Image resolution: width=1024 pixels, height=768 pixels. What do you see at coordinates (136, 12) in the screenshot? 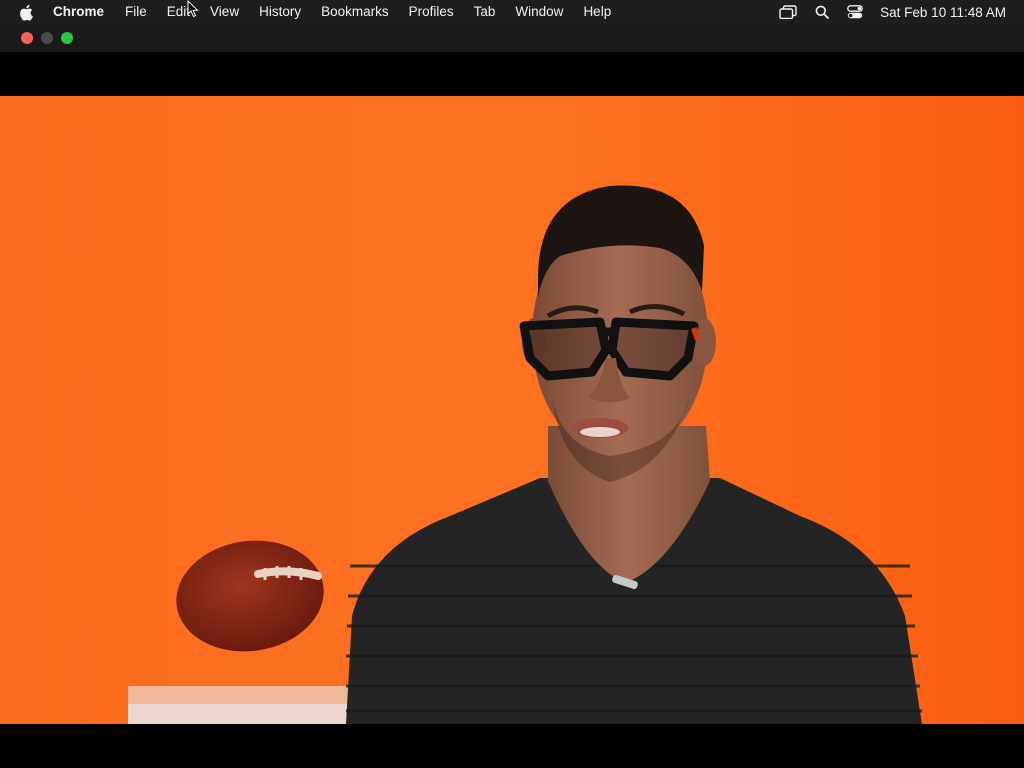
I see `menu-file: File` at bounding box center [136, 12].